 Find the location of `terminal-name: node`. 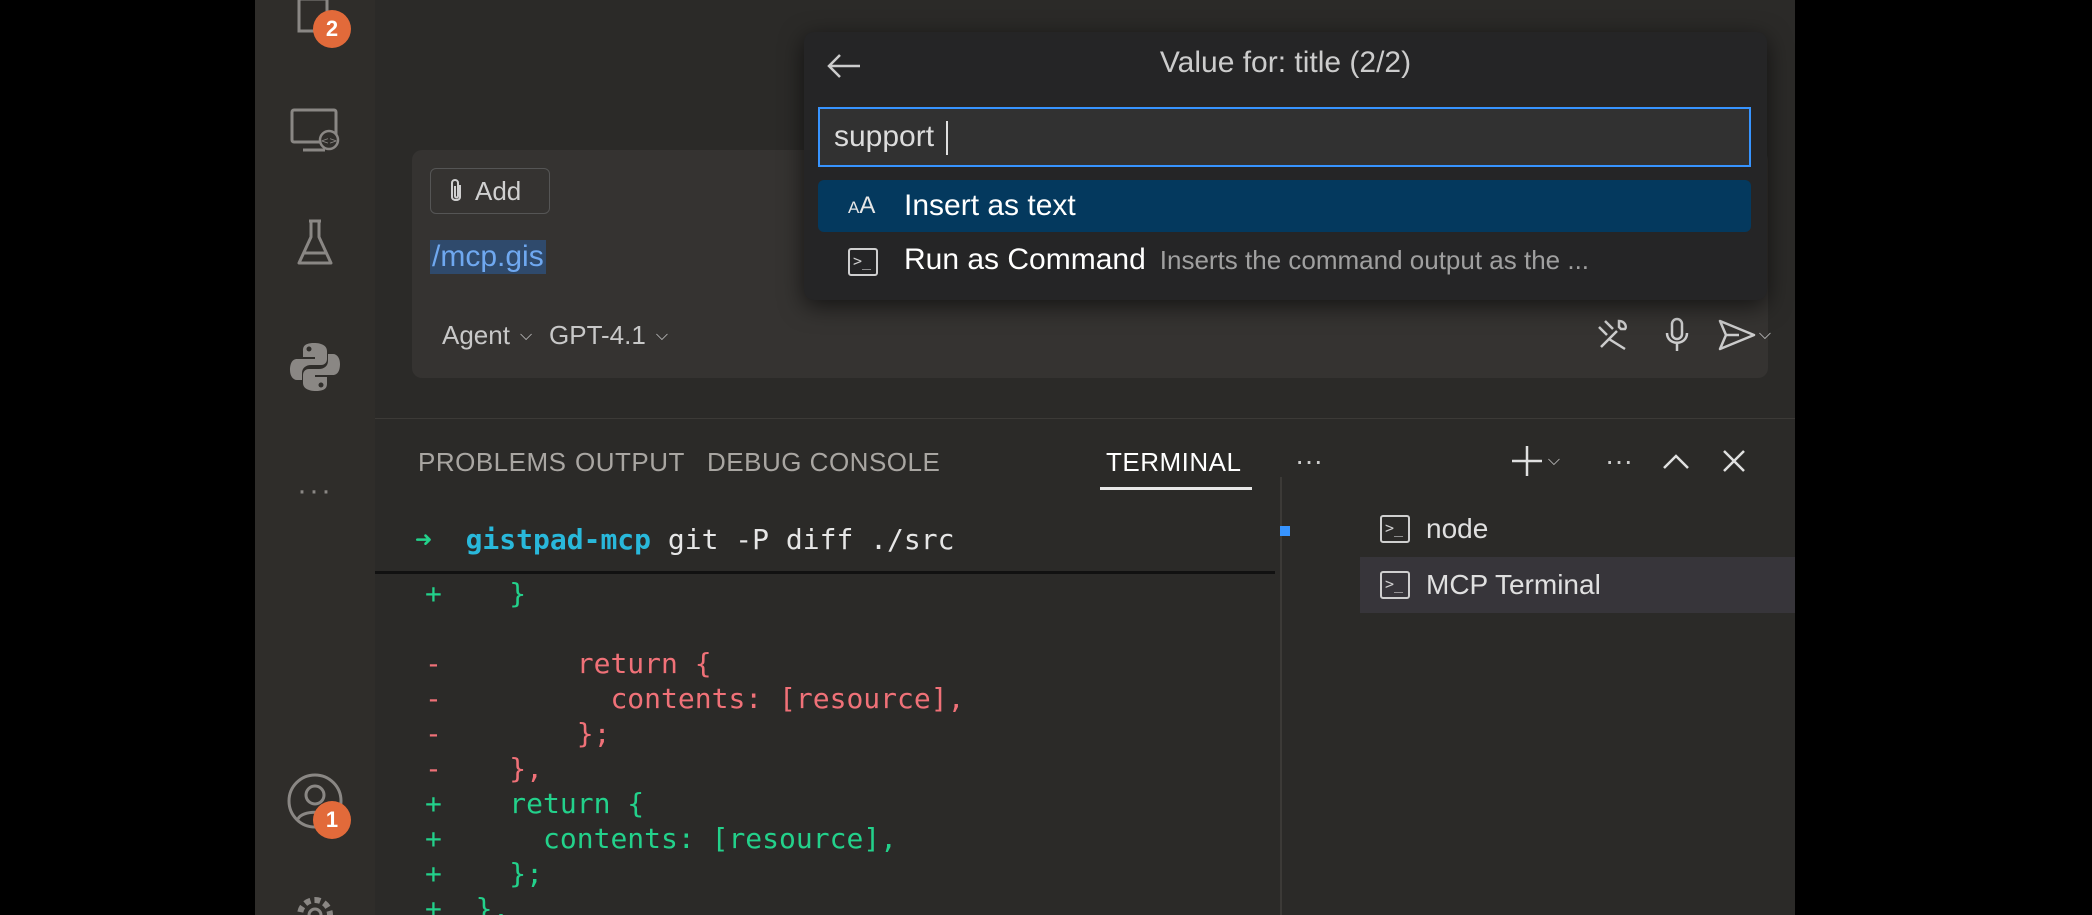

terminal-name: node is located at coordinates (1457, 528).